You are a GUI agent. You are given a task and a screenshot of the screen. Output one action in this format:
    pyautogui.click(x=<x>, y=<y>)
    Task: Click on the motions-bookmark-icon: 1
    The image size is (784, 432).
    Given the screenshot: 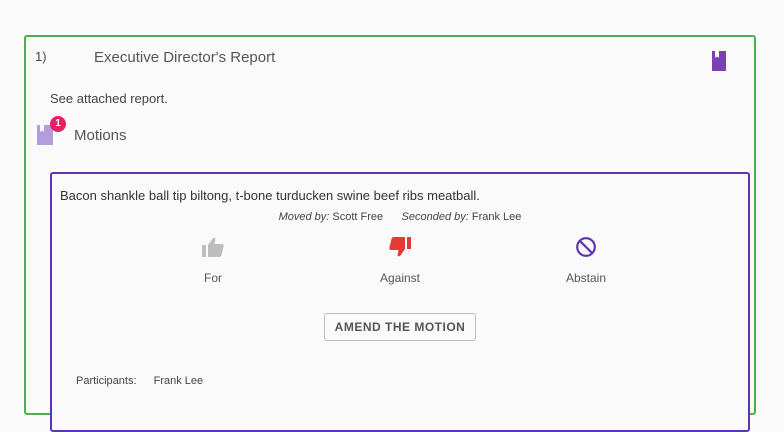 What is the action you would take?
    pyautogui.click(x=51, y=131)
    